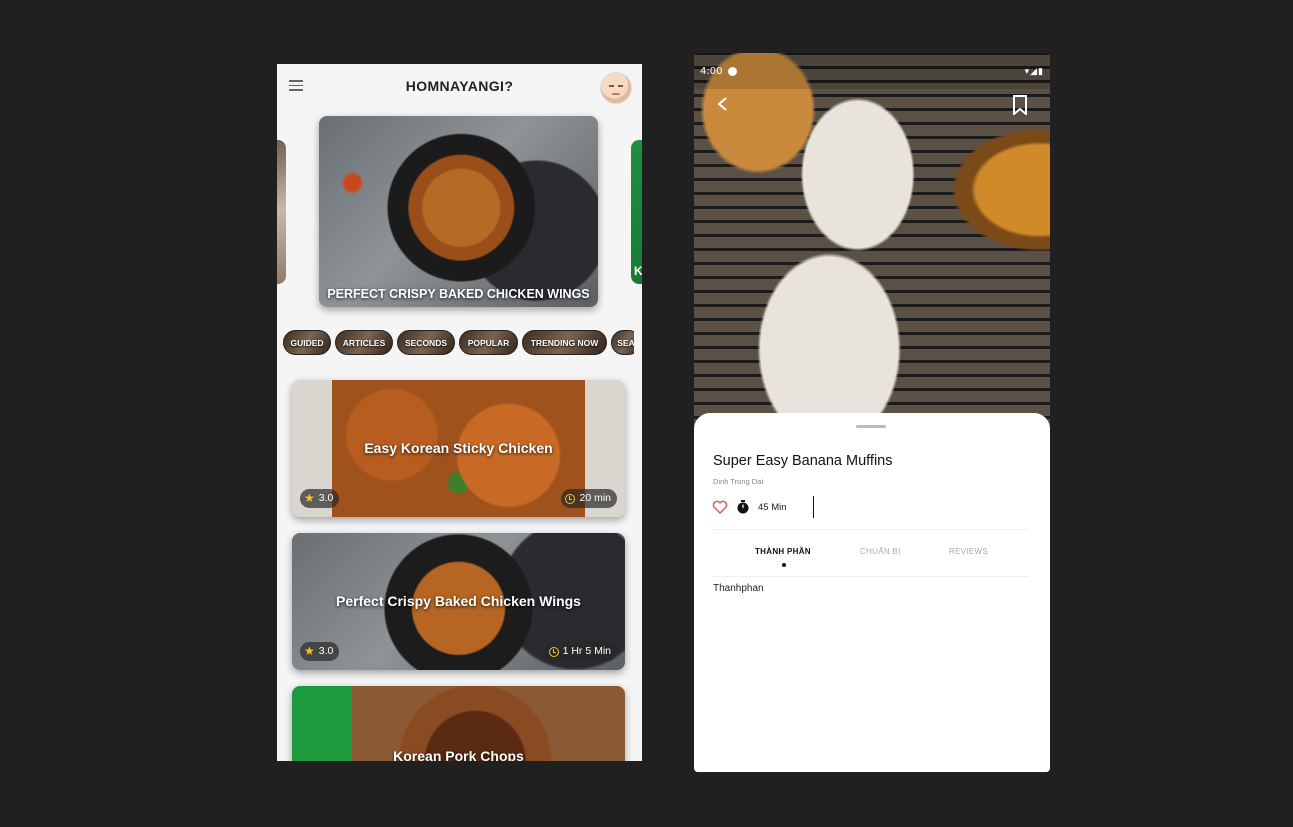  What do you see at coordinates (880, 551) in the screenshot?
I see `tab-preparation: CHUẨN BỊ` at bounding box center [880, 551].